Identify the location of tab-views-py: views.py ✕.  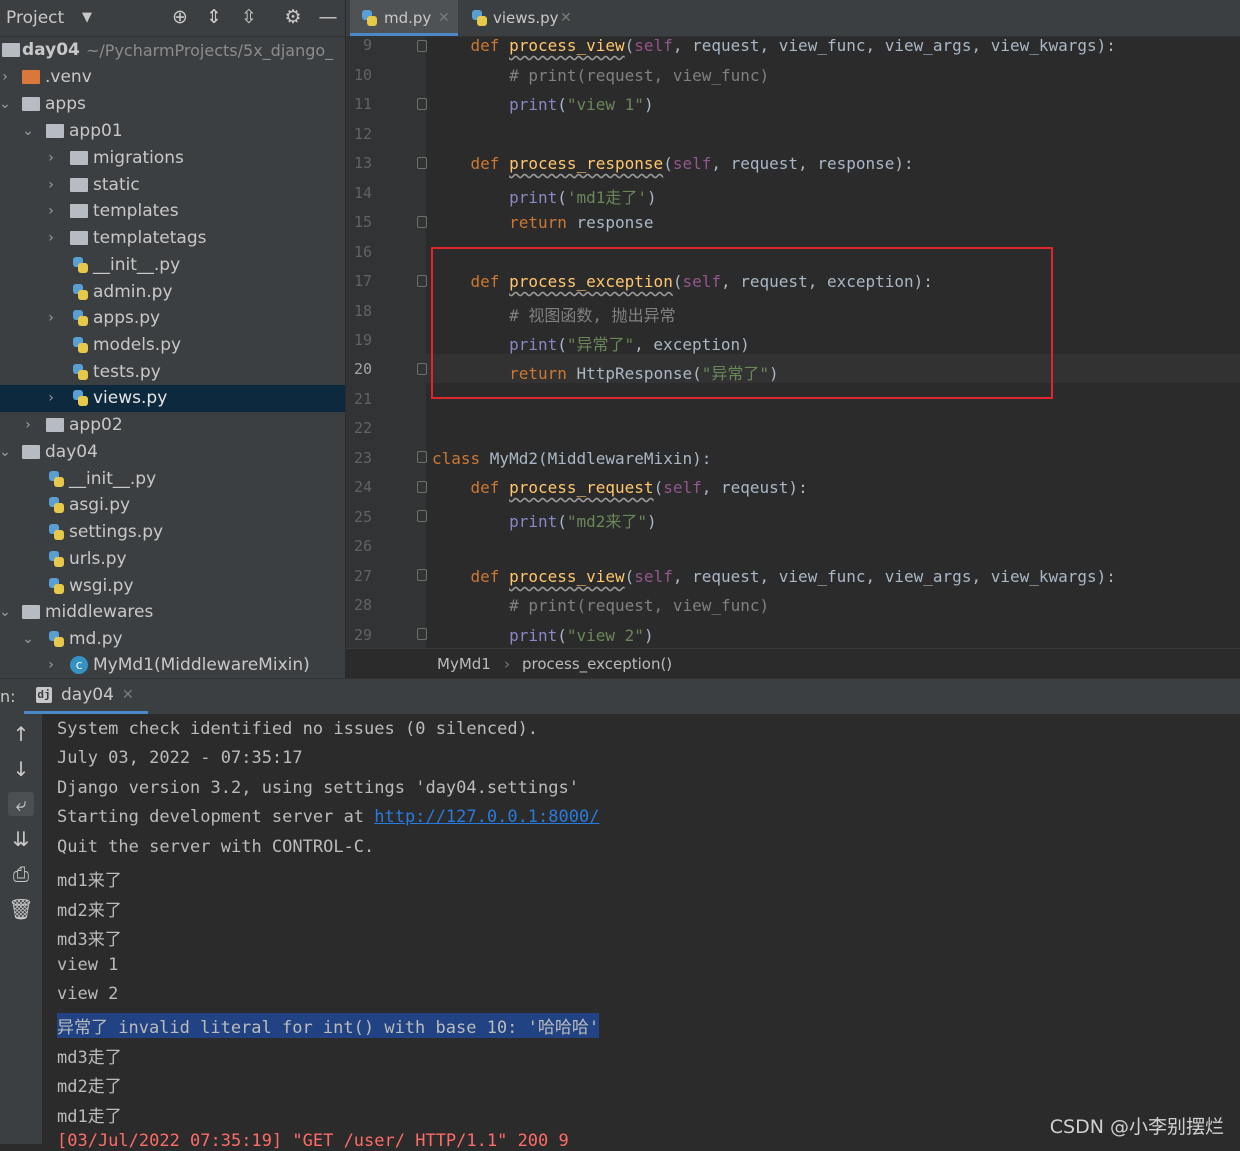
(520, 18).